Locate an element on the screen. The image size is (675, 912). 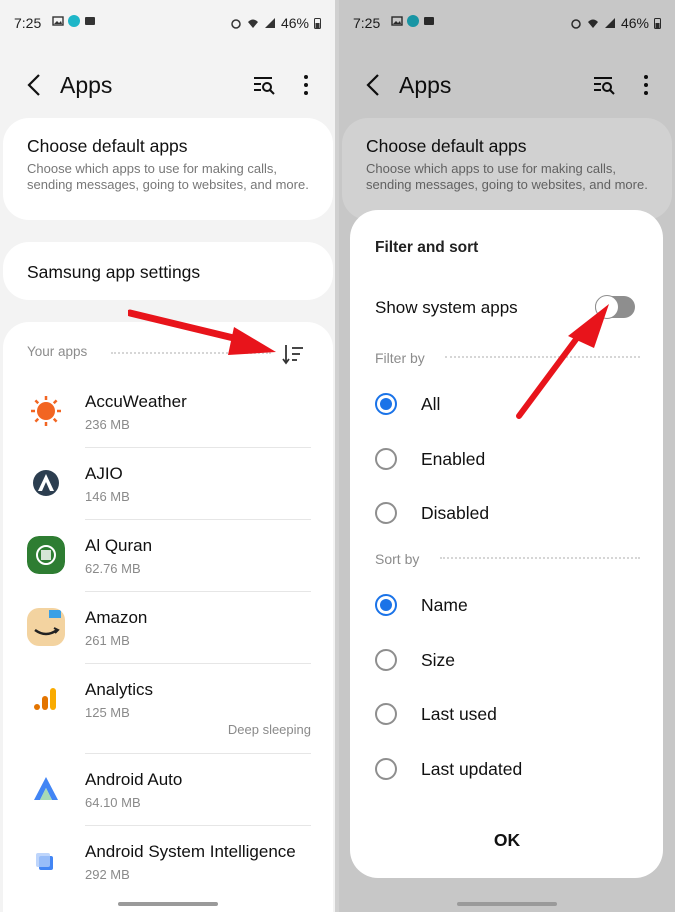
battery-percent: 46% is located at coordinates (294, 23).